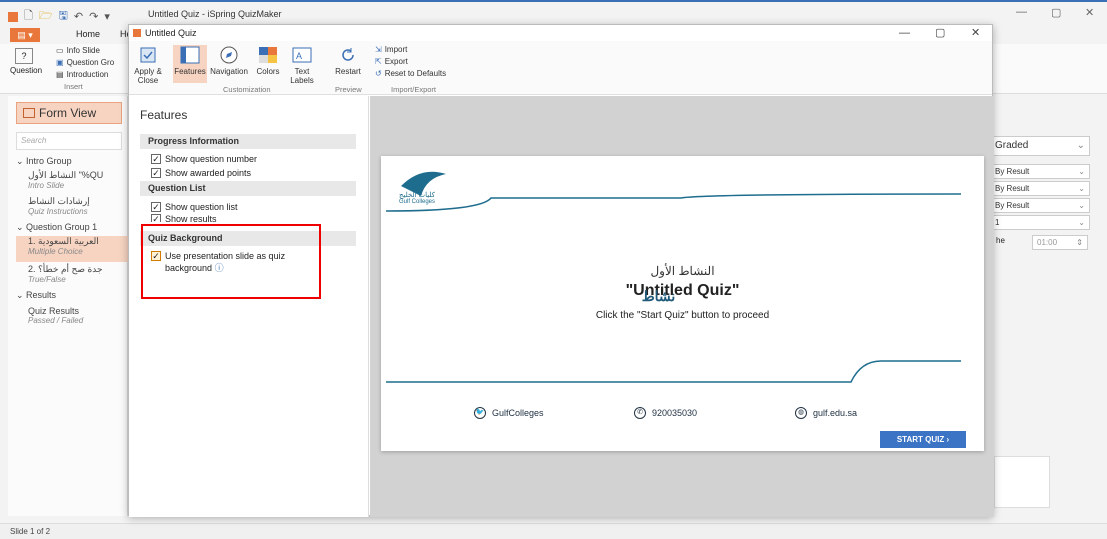 The height and width of the screenshot is (539, 1107). I want to click on tab-home: Home, so click(88, 34).